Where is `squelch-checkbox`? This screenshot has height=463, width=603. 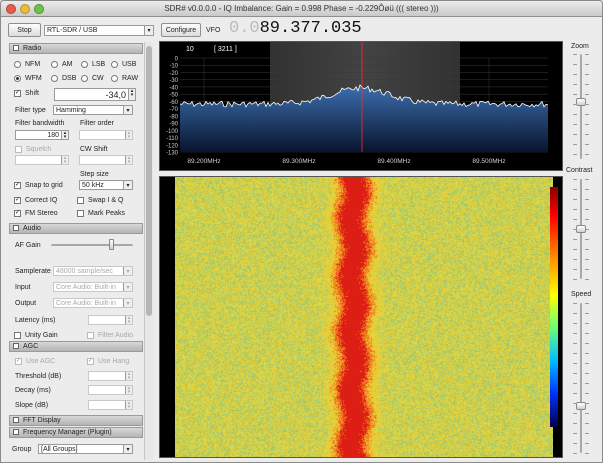 squelch-checkbox is located at coordinates (18, 149).